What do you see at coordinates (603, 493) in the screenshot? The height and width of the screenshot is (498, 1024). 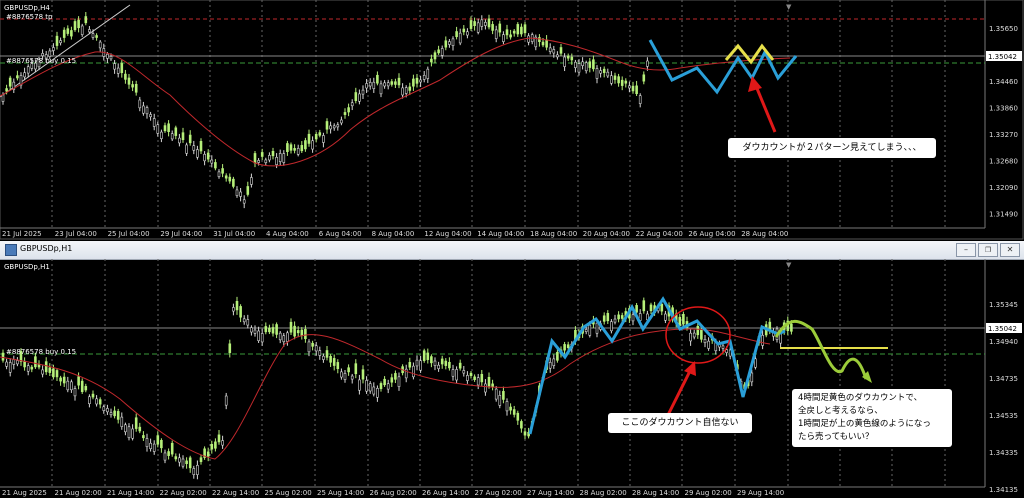 I see `time-tick-label: 28 Aug 02:00` at bounding box center [603, 493].